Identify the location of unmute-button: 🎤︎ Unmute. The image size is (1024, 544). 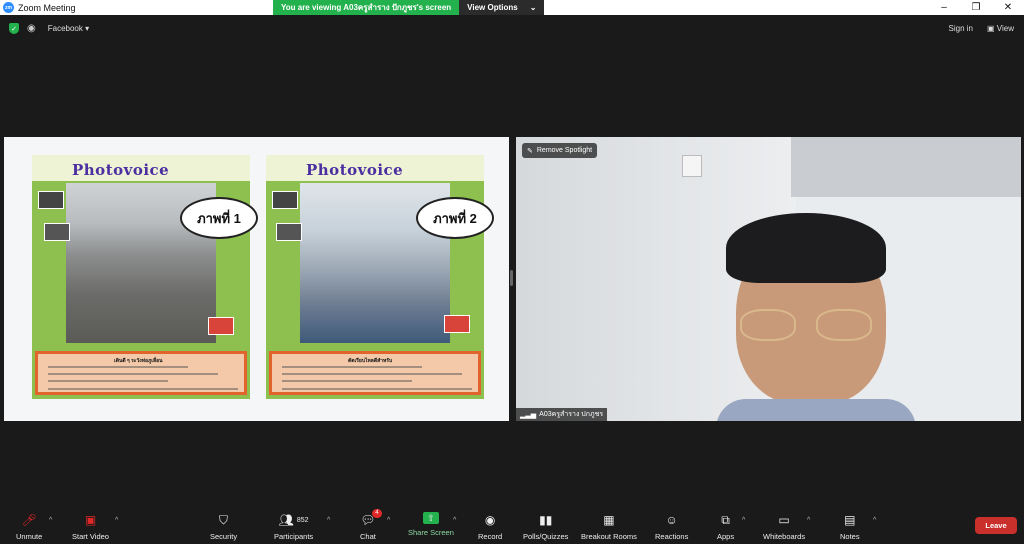
(29, 526).